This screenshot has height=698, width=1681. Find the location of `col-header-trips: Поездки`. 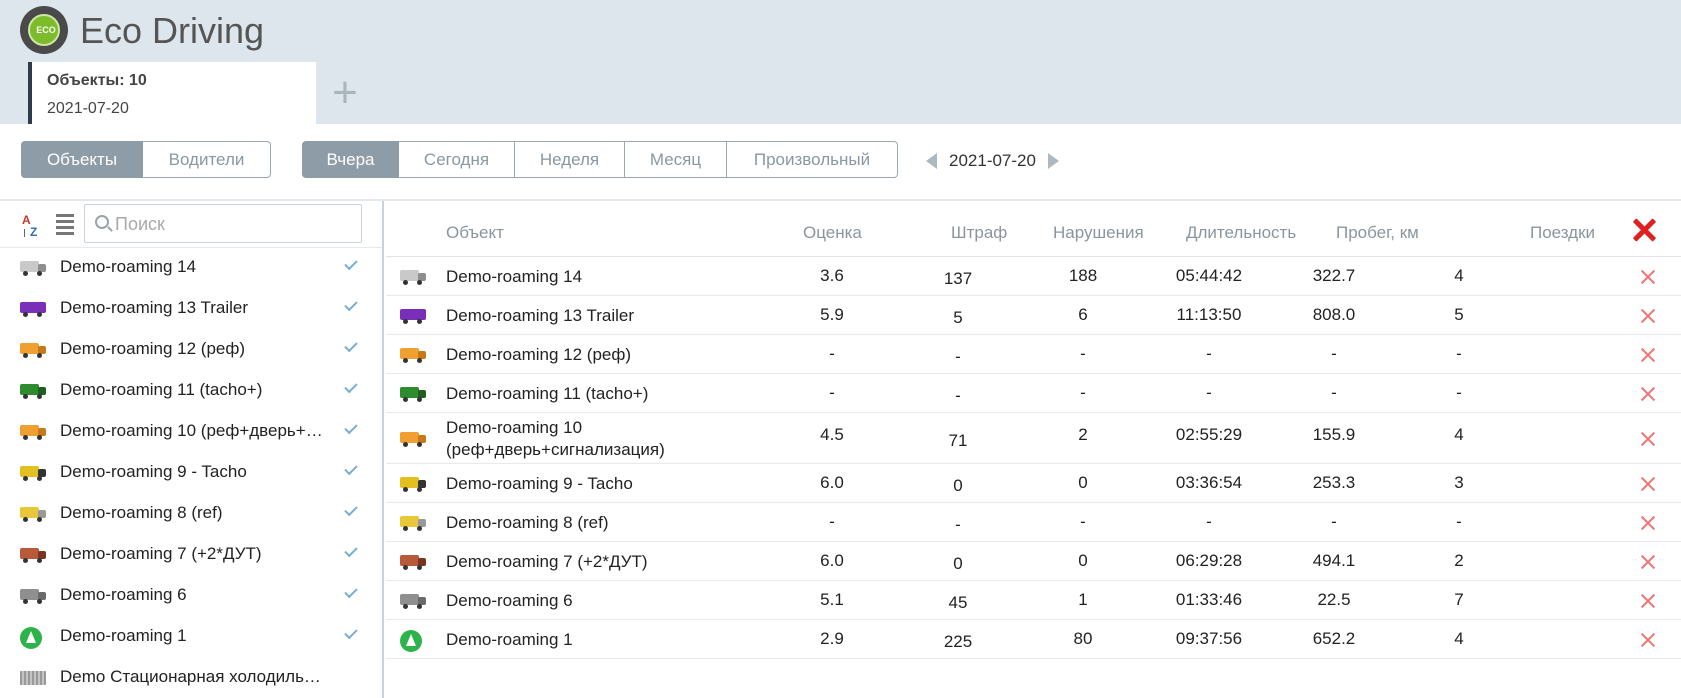

col-header-trips: Поездки is located at coordinates (1562, 233).